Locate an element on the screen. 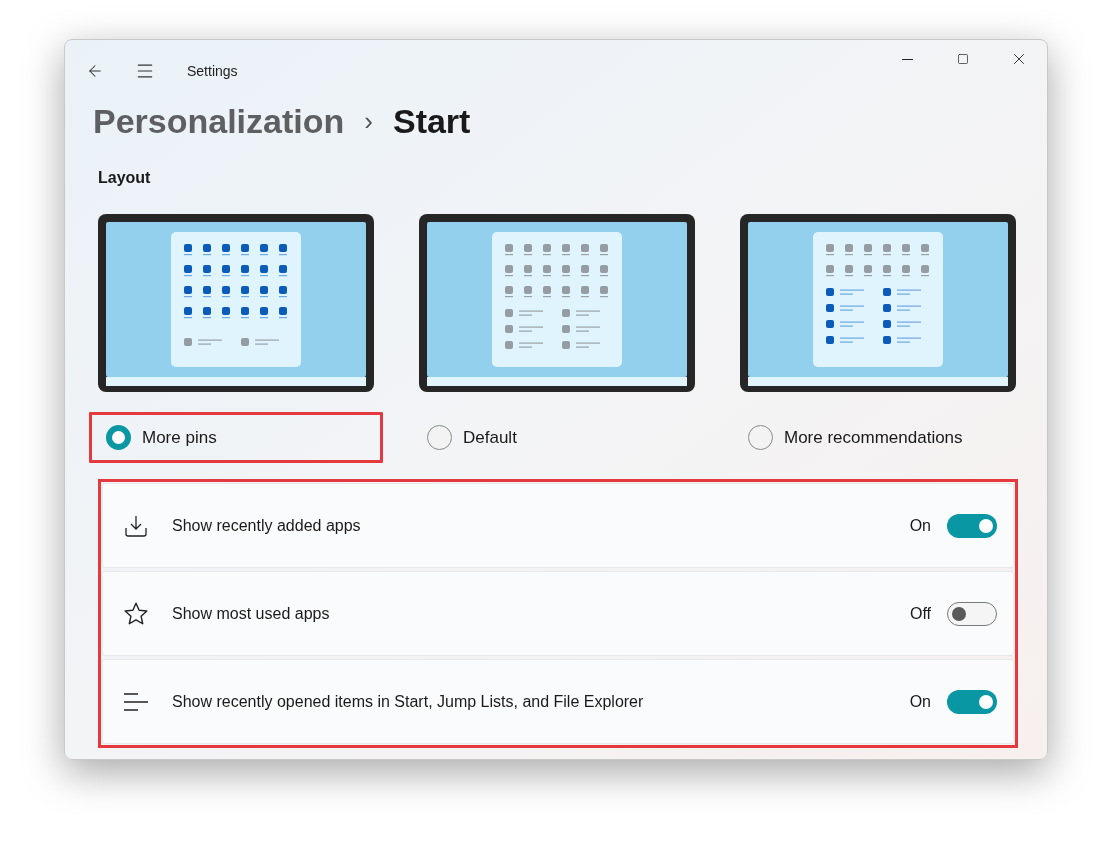 The width and height of the screenshot is (1112, 862). layout-option-label: More pins is located at coordinates (179, 437).